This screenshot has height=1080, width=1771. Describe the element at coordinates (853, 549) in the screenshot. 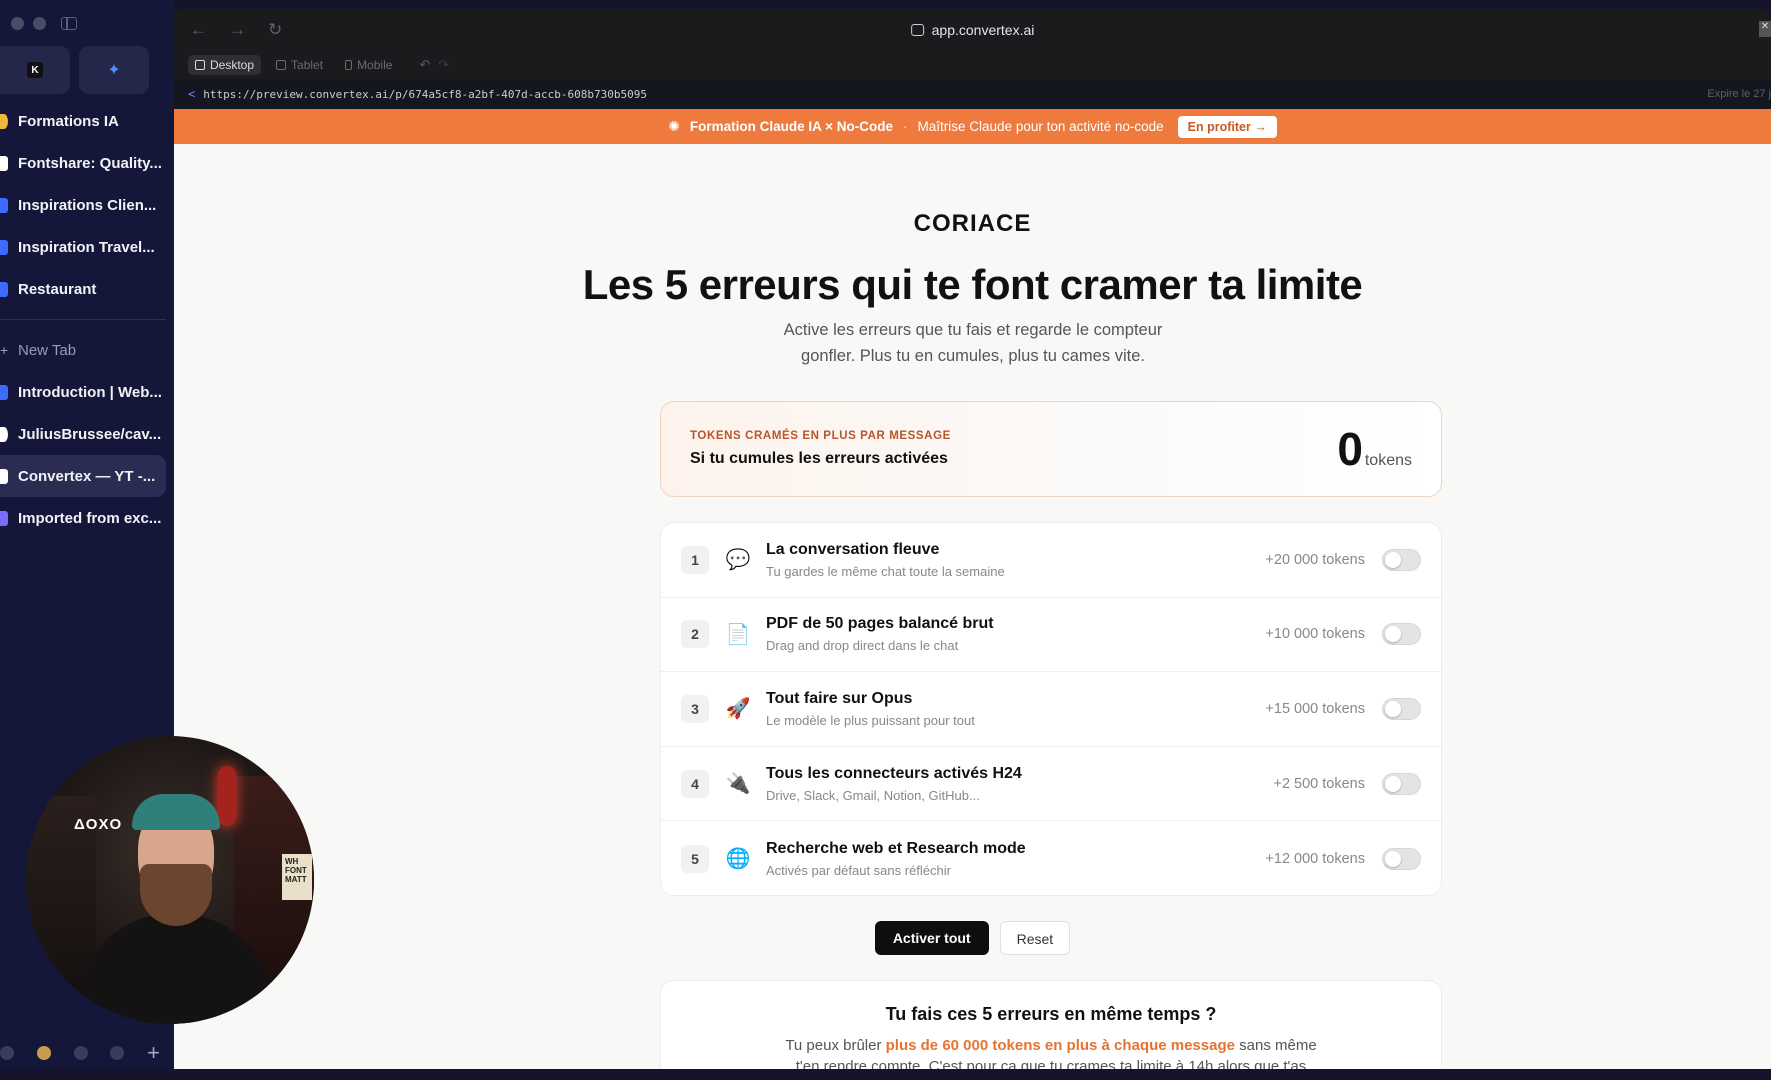

I see `error-title: La conversation fleuve` at that location.